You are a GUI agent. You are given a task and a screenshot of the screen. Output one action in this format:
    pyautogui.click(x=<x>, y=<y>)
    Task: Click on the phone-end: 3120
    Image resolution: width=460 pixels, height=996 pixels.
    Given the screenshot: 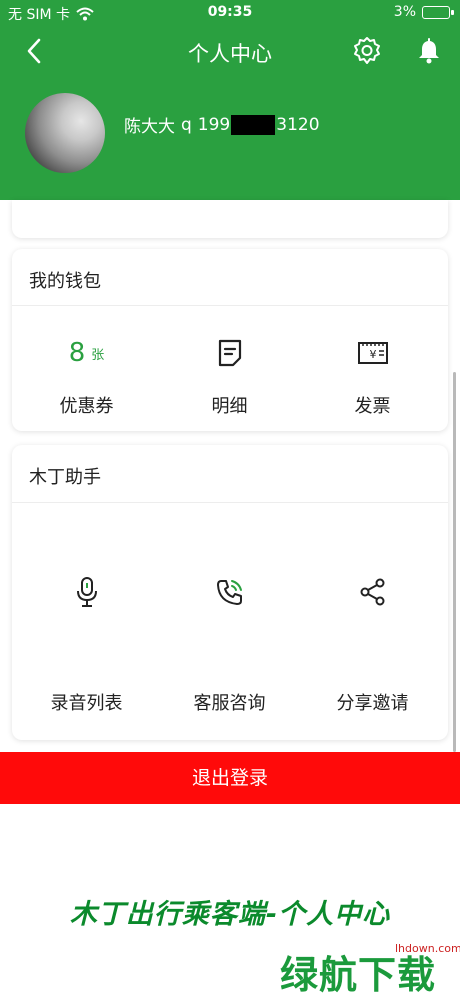 What is the action you would take?
    pyautogui.click(x=298, y=124)
    